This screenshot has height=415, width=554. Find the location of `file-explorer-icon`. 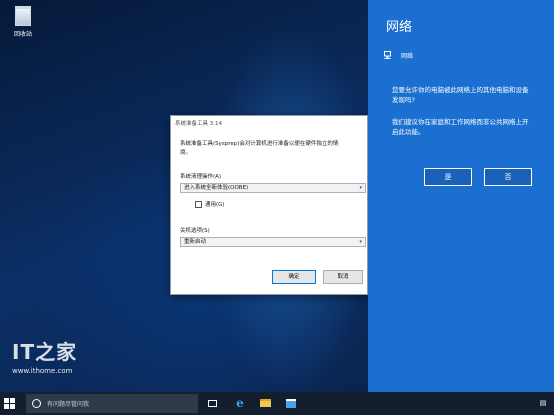

file-explorer-icon is located at coordinates (265, 403).